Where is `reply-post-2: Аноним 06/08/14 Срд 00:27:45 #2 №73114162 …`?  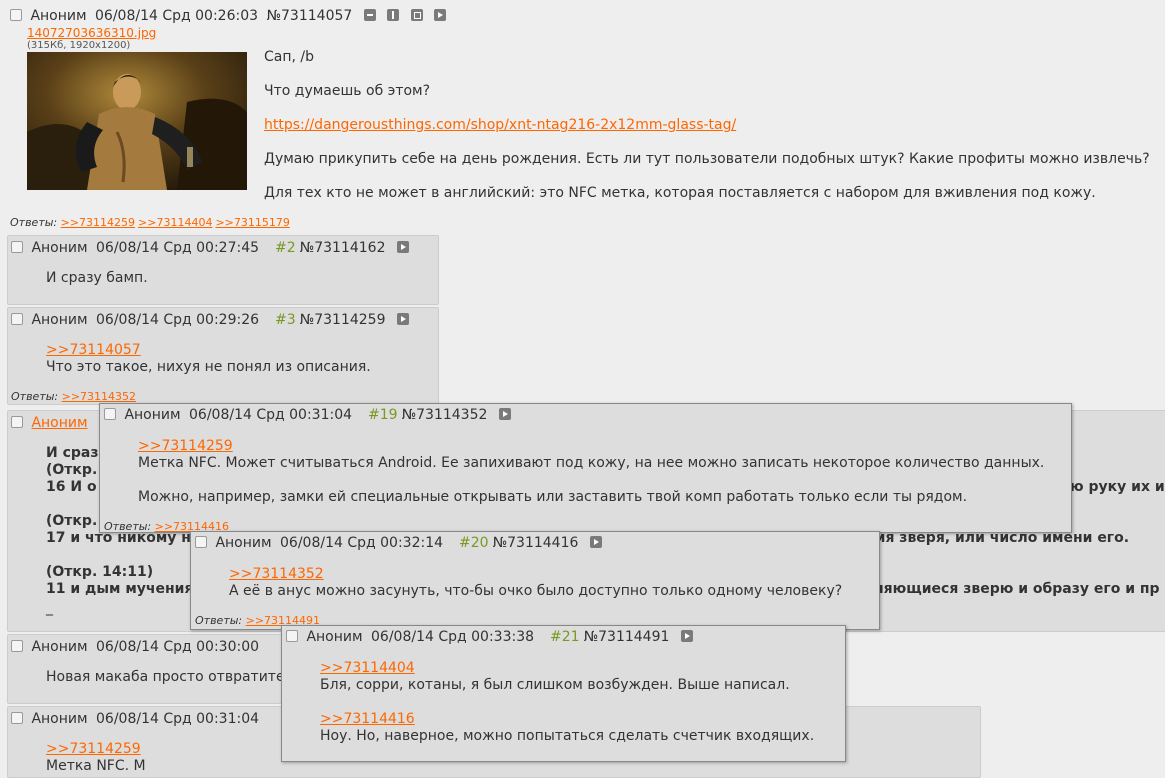
reply-post-2: Аноним 06/08/14 Срд 00:27:45 #2 №73114162 … is located at coordinates (223, 270).